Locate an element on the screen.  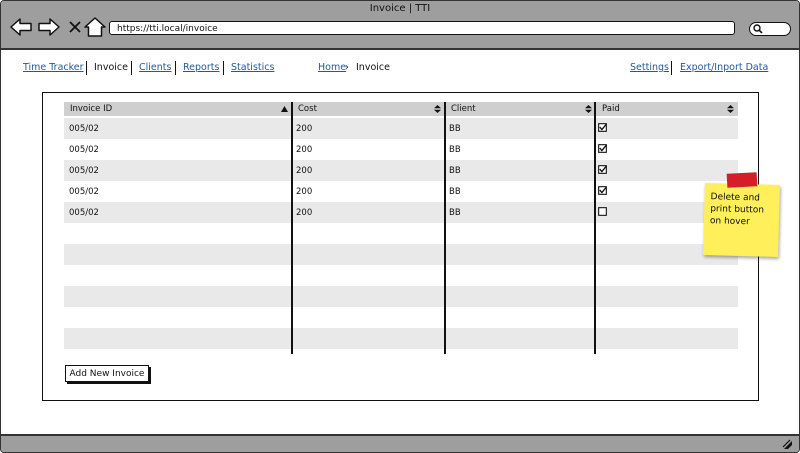
nav-settings: Settings is located at coordinates (649, 67).